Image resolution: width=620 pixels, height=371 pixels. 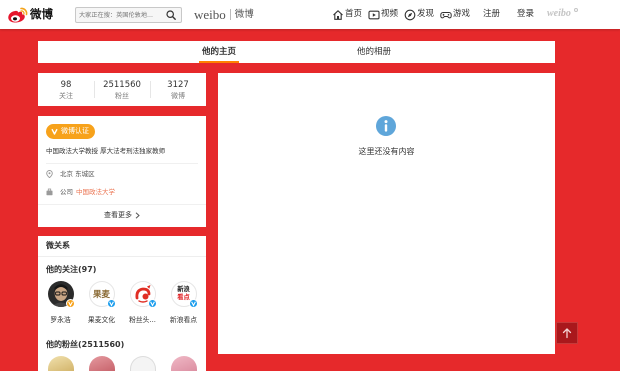 I want to click on stats-card: 98 关注 2511560 粉丝 3127 微博, so click(x=122, y=89).